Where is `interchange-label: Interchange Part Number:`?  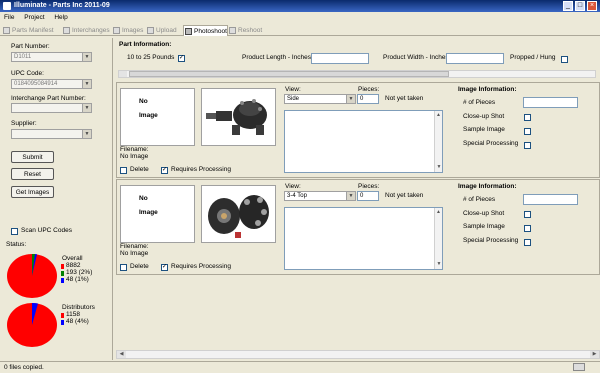
interchange-label: Interchange Part Number: is located at coordinates (48, 98).